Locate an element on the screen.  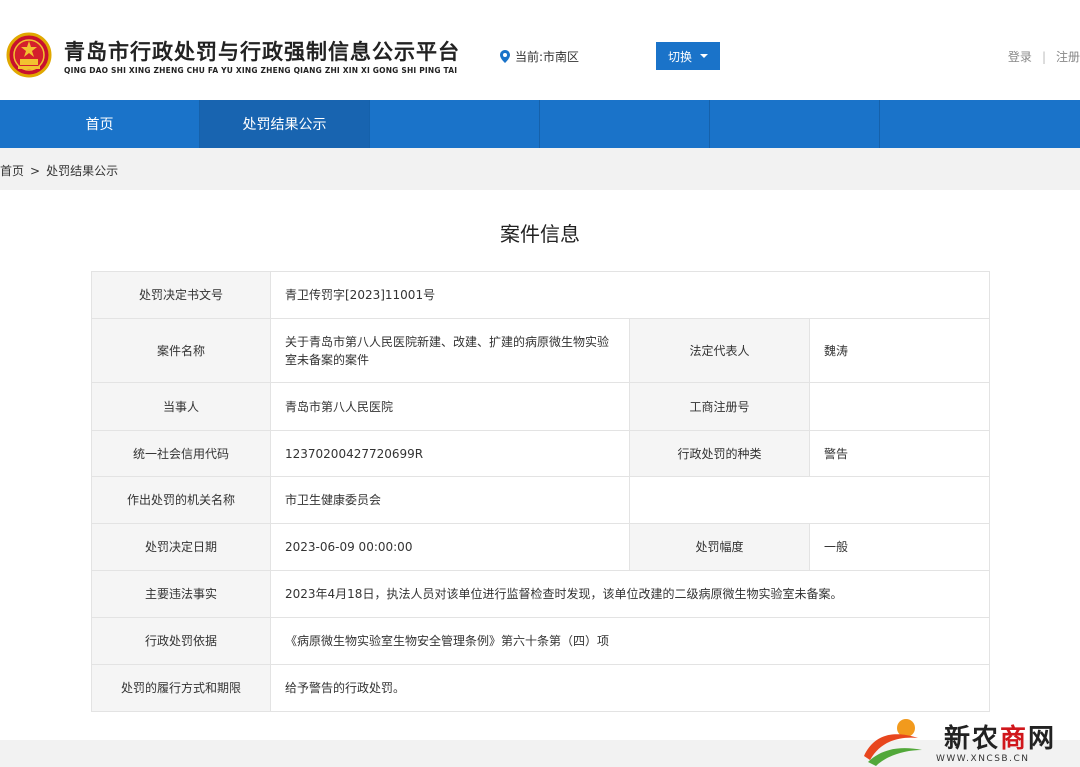
table-row: 当事人 青岛市第八人民医院 工商注册号 is located at coordinates (541, 406).